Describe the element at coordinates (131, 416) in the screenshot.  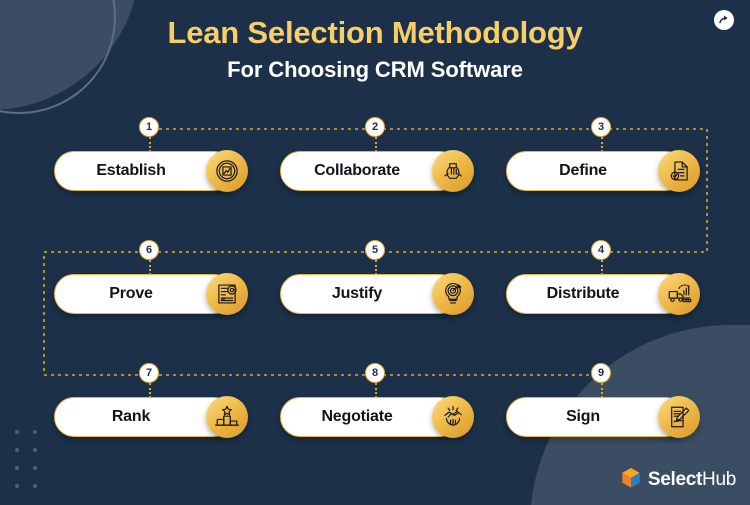
I see `step-label: Rank` at that location.